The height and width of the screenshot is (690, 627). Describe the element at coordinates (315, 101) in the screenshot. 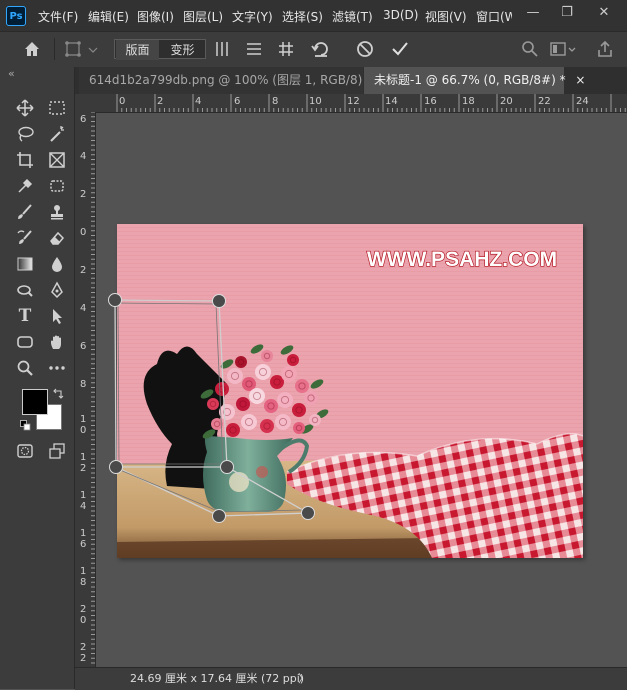

I see `ruler-label: 10` at that location.